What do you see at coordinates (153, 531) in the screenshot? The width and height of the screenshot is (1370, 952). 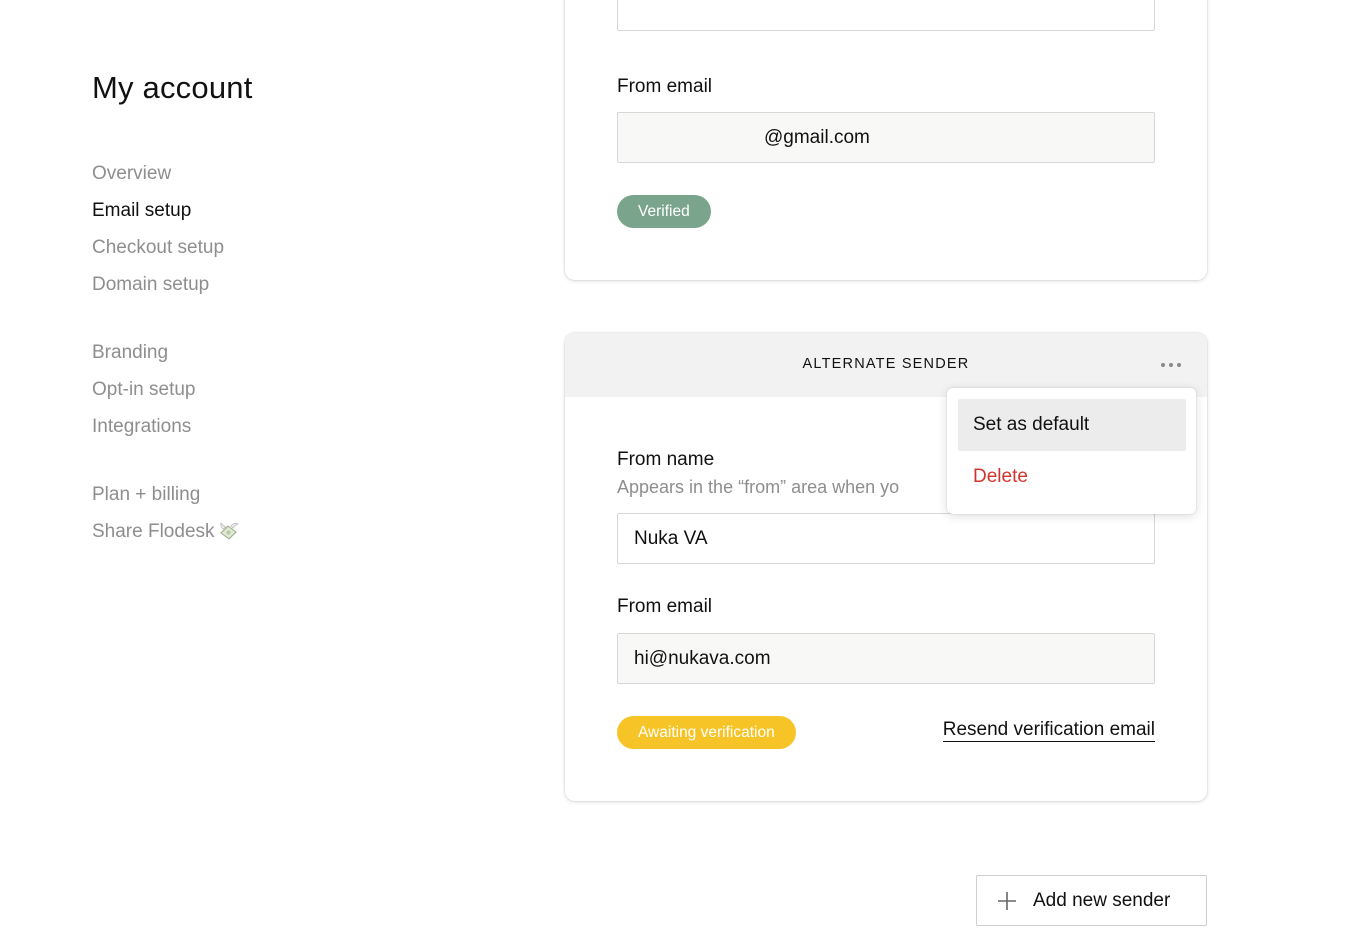 I see `sidebar-item-share-flodesk-label: Share Flodesk` at bounding box center [153, 531].